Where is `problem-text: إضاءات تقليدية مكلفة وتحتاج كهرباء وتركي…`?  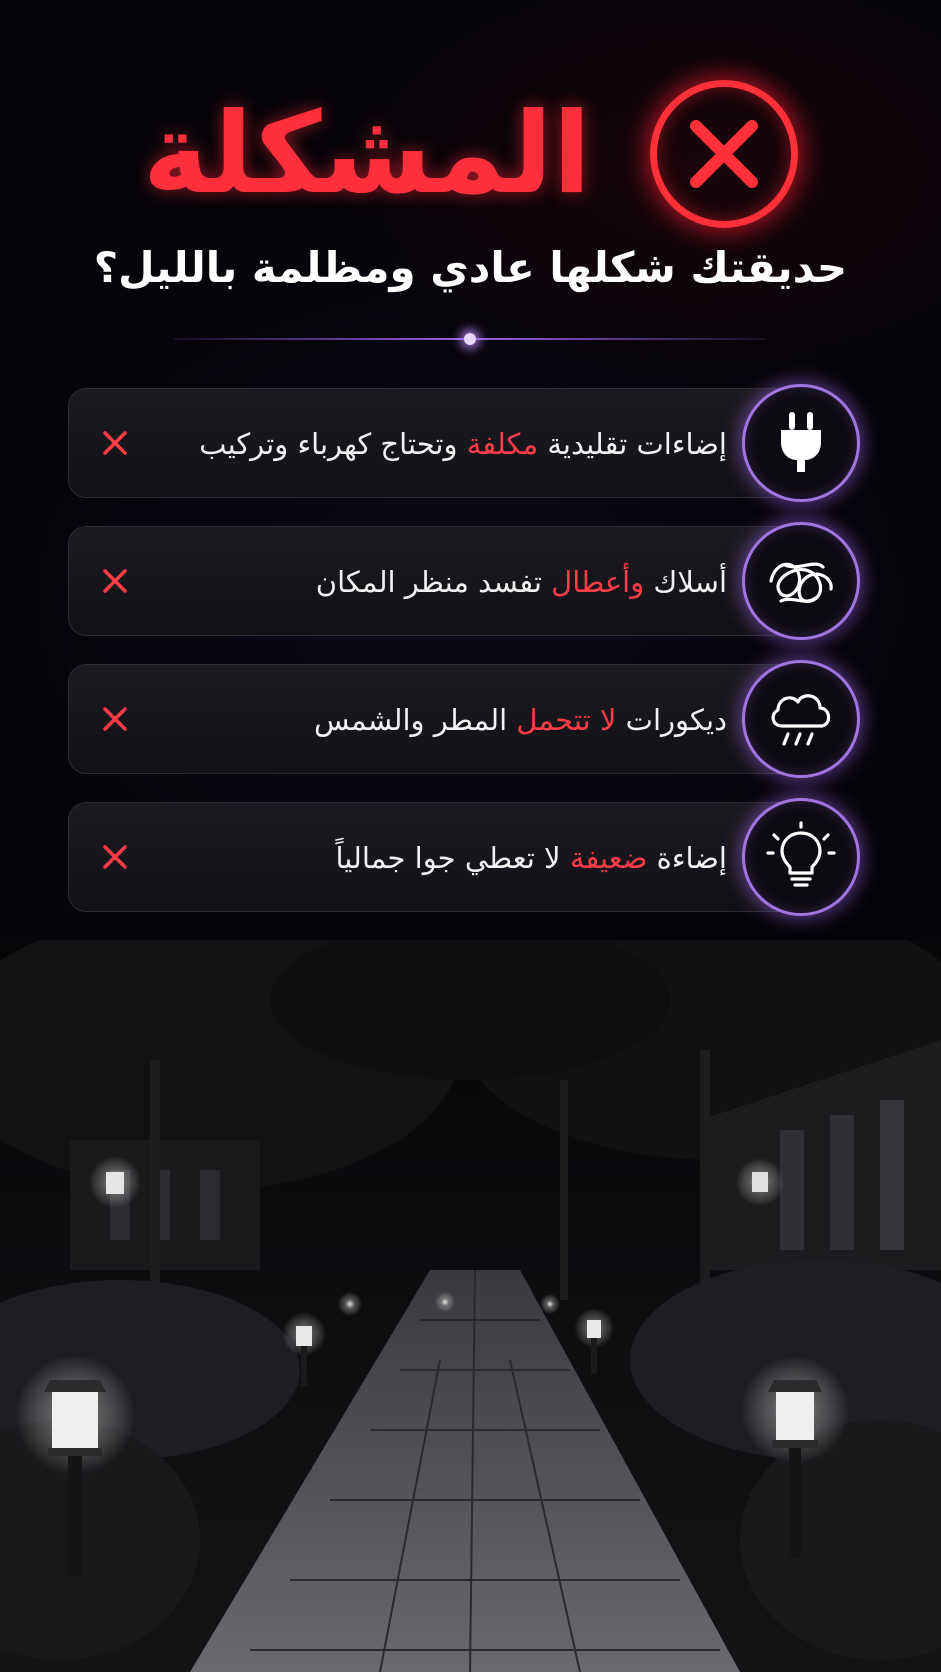
problem-text: إضاءات تقليدية مكلفة وتحتاج كهرباء وتركي… is located at coordinates (463, 444).